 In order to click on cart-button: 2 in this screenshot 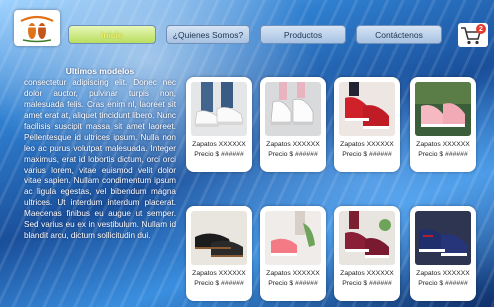, I will do `click(473, 35)`.